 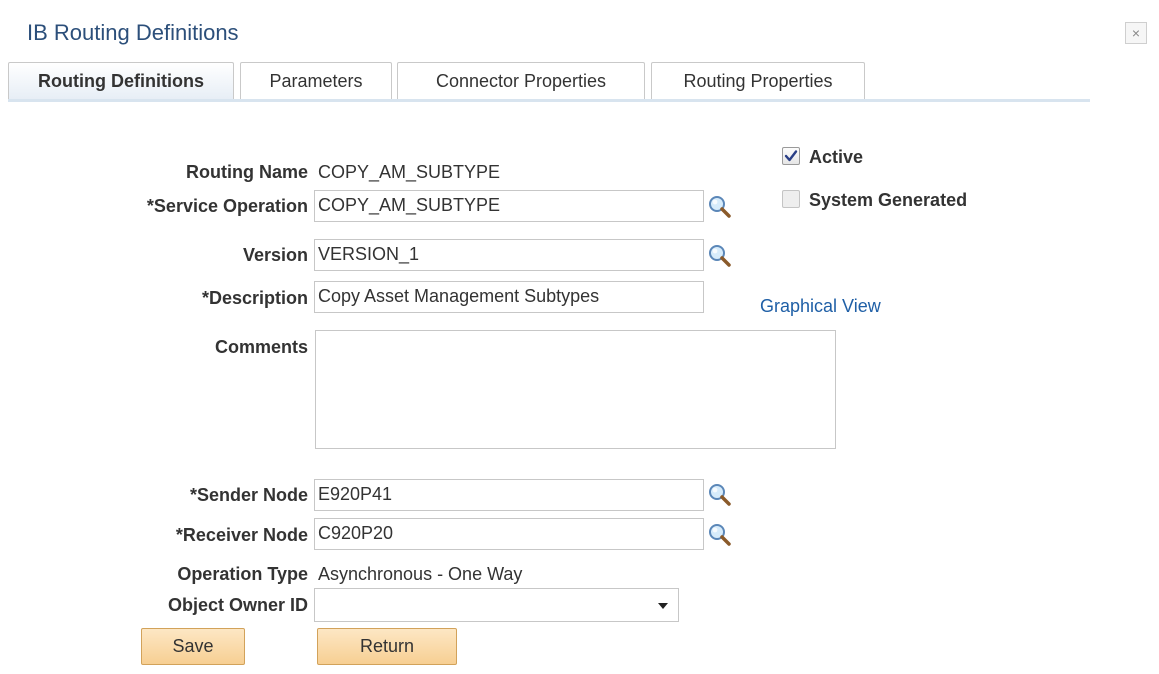 What do you see at coordinates (237, 605) in the screenshot?
I see `object-owner-id-label: Object Owner ID` at bounding box center [237, 605].